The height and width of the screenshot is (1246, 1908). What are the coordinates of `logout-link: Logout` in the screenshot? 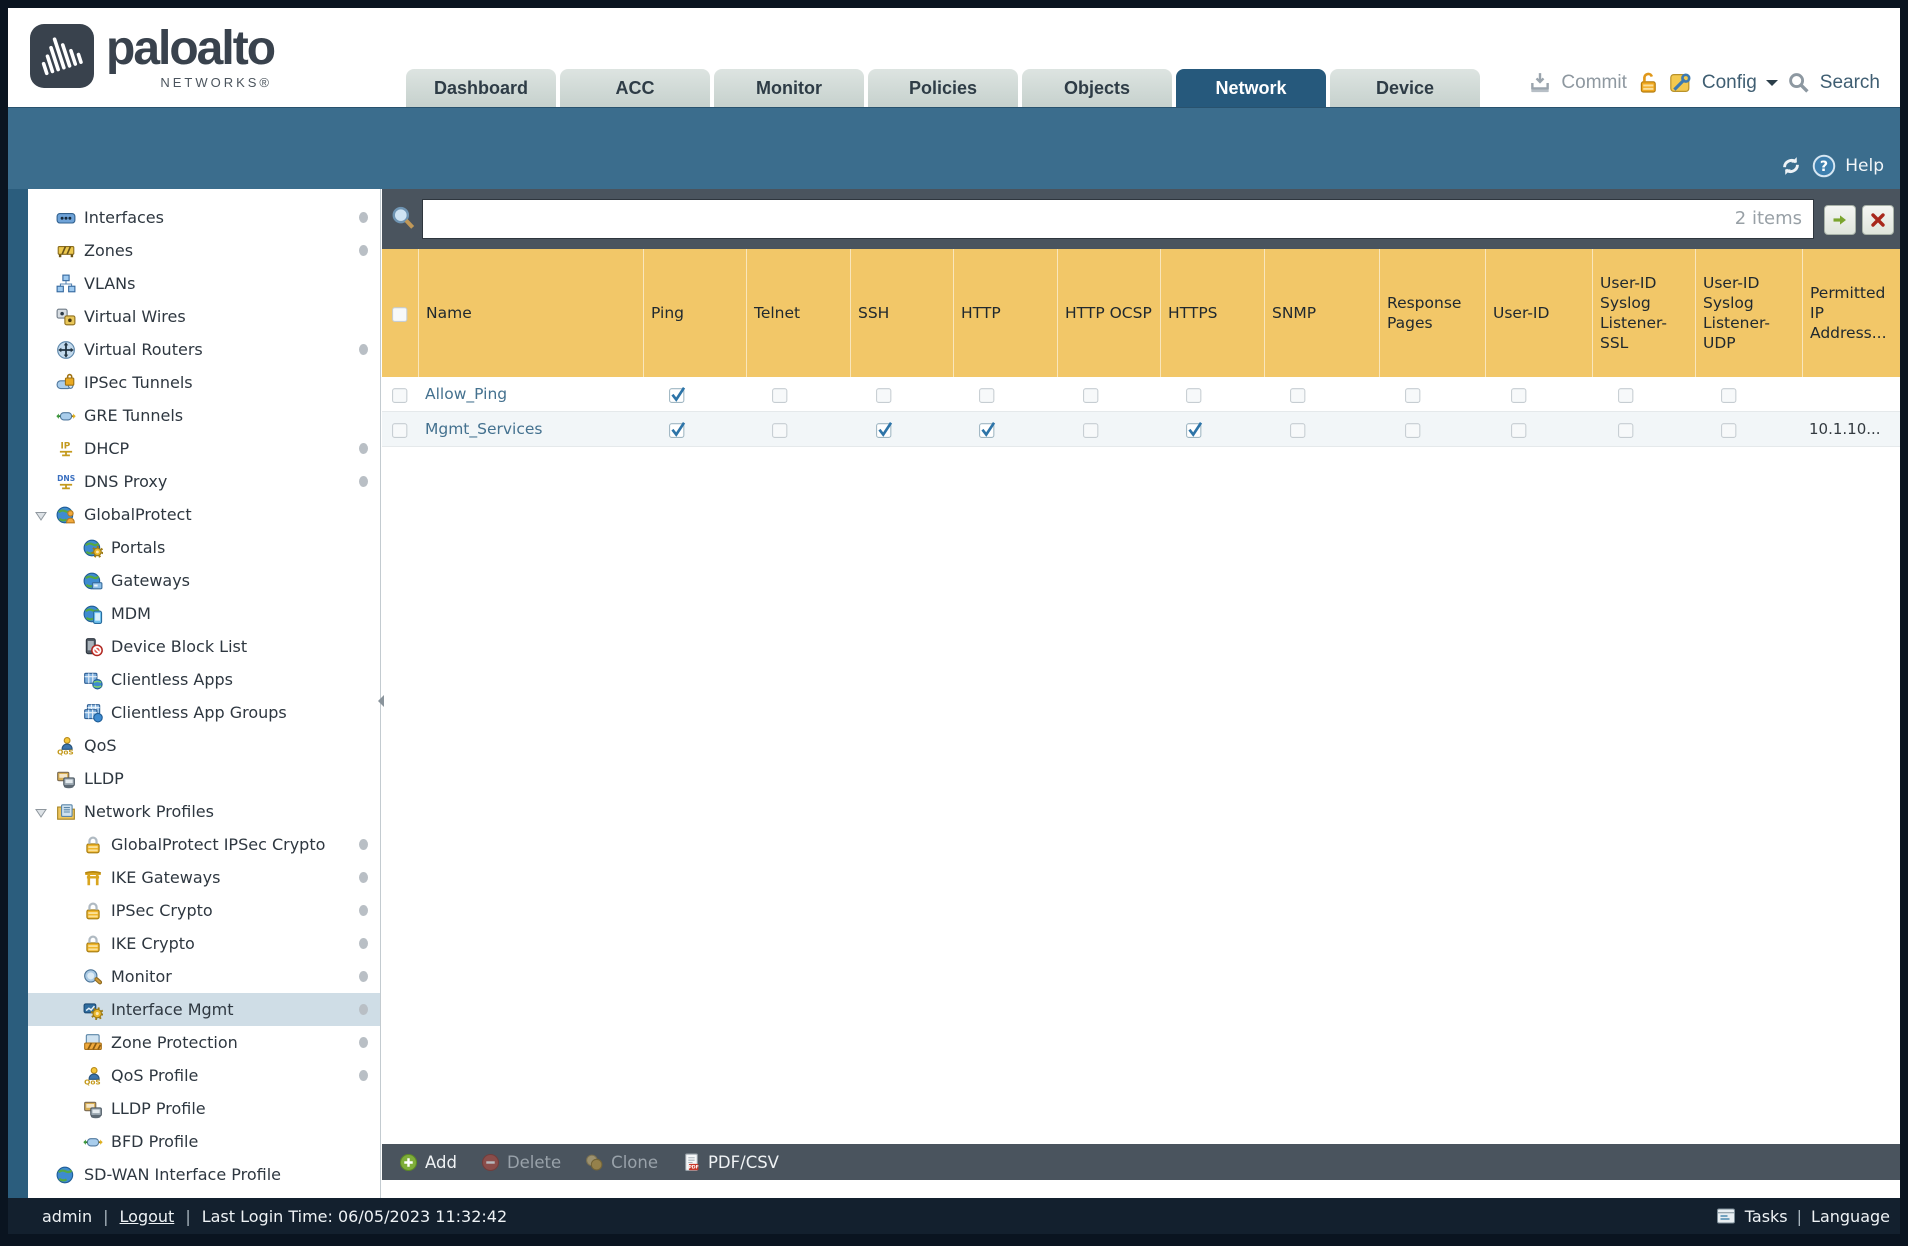 It's located at (147, 1216).